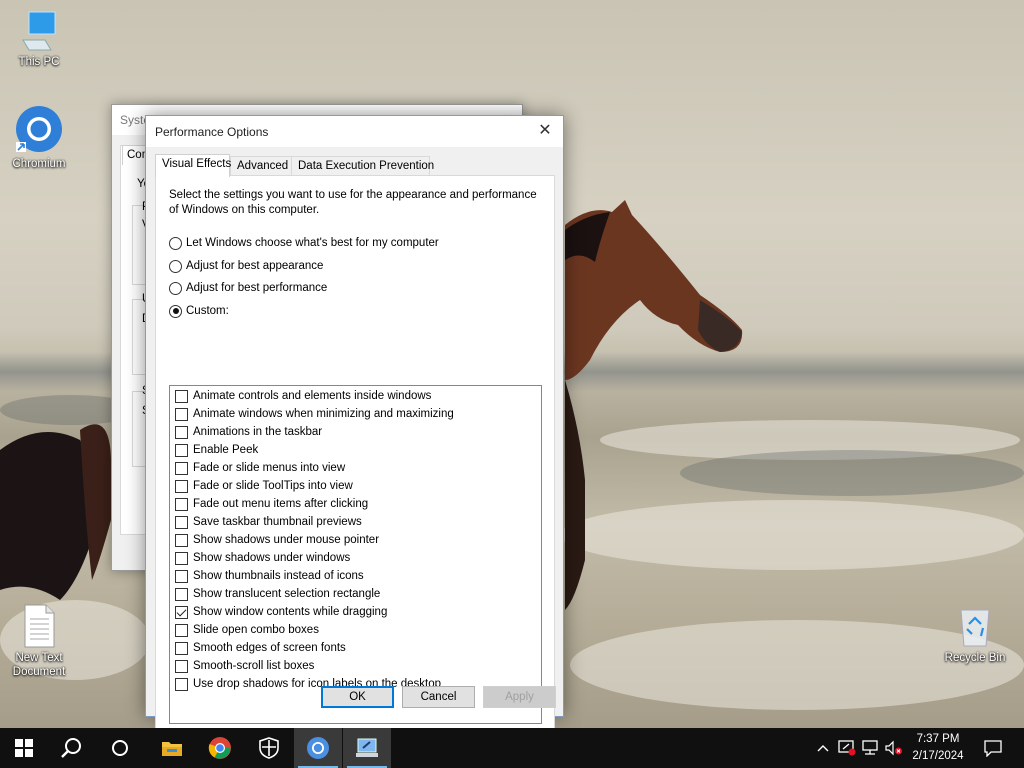 The width and height of the screenshot is (1024, 768). I want to click on volume-button, so click(894, 748).